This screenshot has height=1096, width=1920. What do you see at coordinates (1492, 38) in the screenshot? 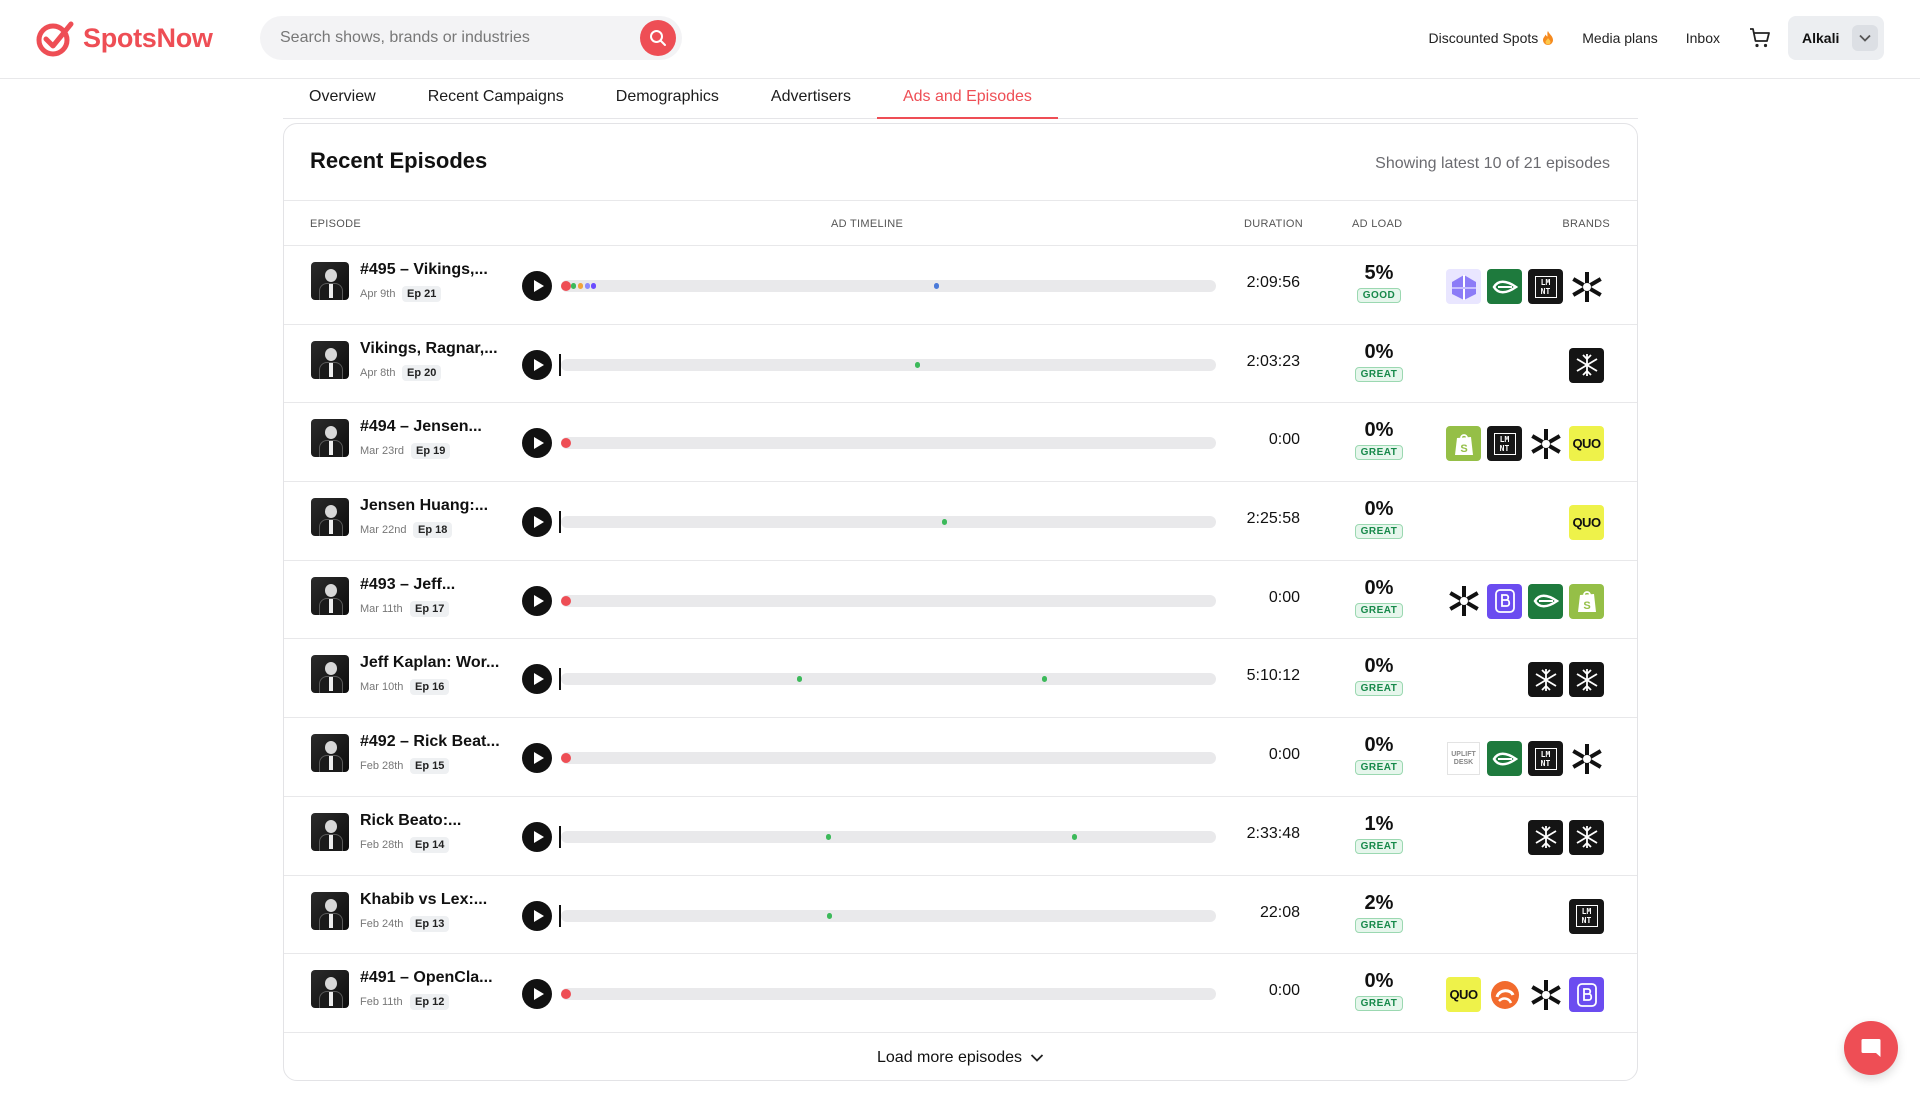
I see `nav-discounted-spots: Discounted Spots` at bounding box center [1492, 38].